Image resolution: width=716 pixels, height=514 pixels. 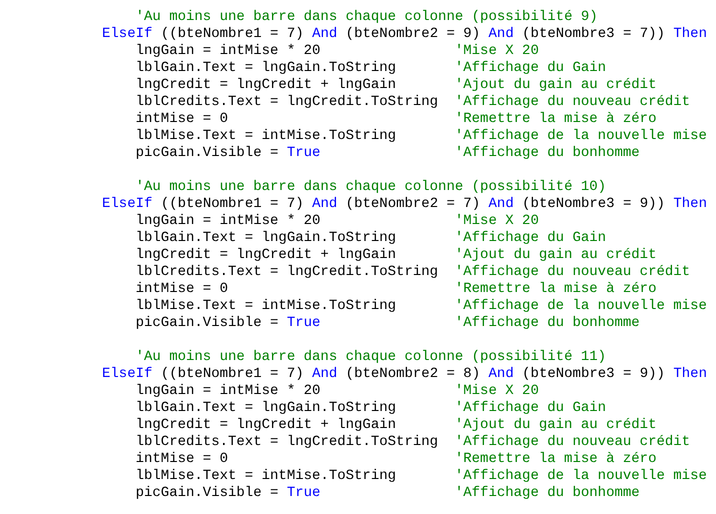 What do you see at coordinates (413, 204) in the screenshot?
I see `code-text: (bteNombre2 = 7)` at bounding box center [413, 204].